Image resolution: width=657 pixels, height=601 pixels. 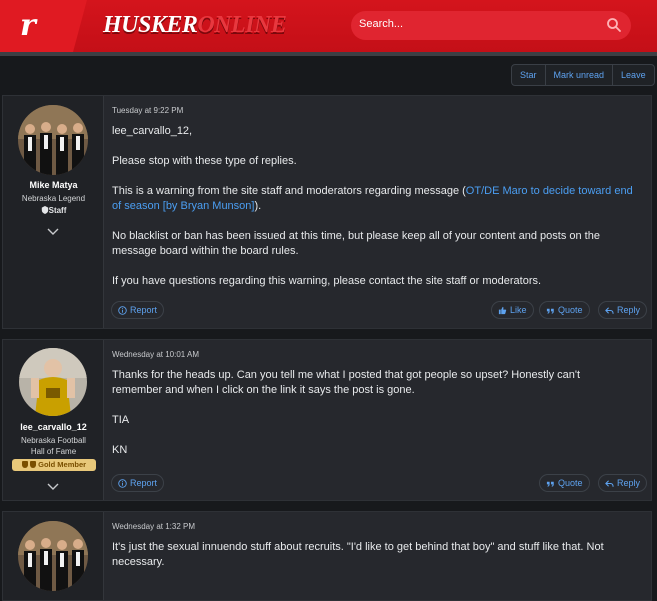 I want to click on site-brand: HUSKERONLINE, so click(x=195, y=25).